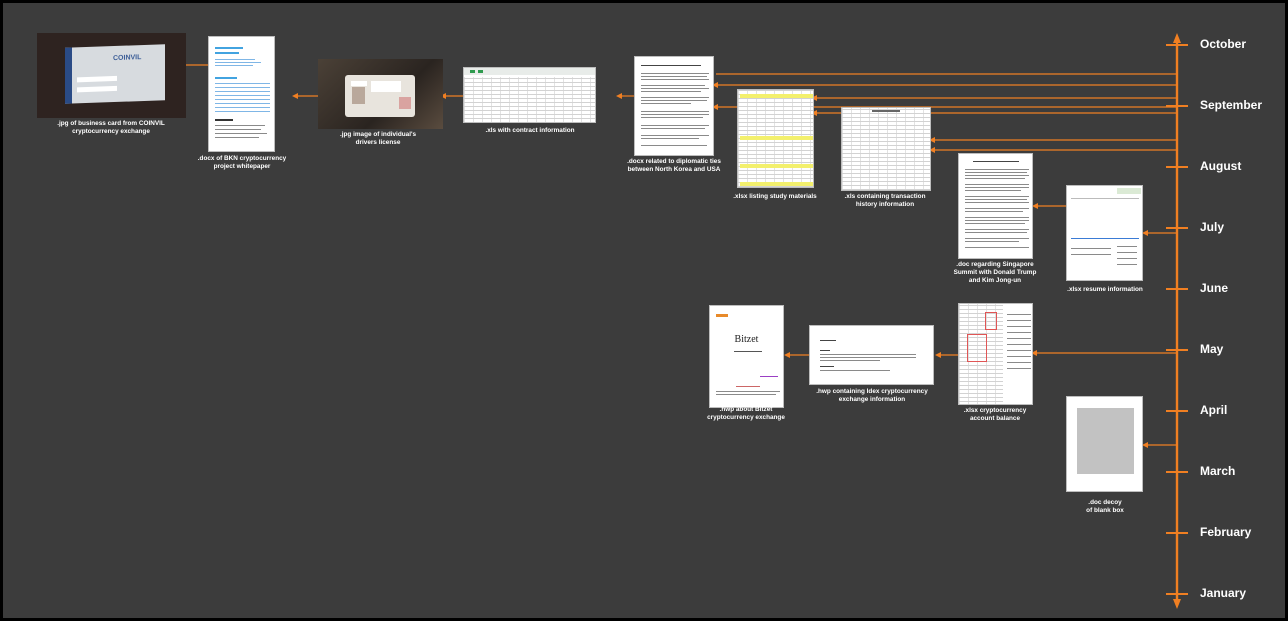 This screenshot has width=1288, height=621. What do you see at coordinates (1223, 593) in the screenshot?
I see `month-label-january: January` at bounding box center [1223, 593].